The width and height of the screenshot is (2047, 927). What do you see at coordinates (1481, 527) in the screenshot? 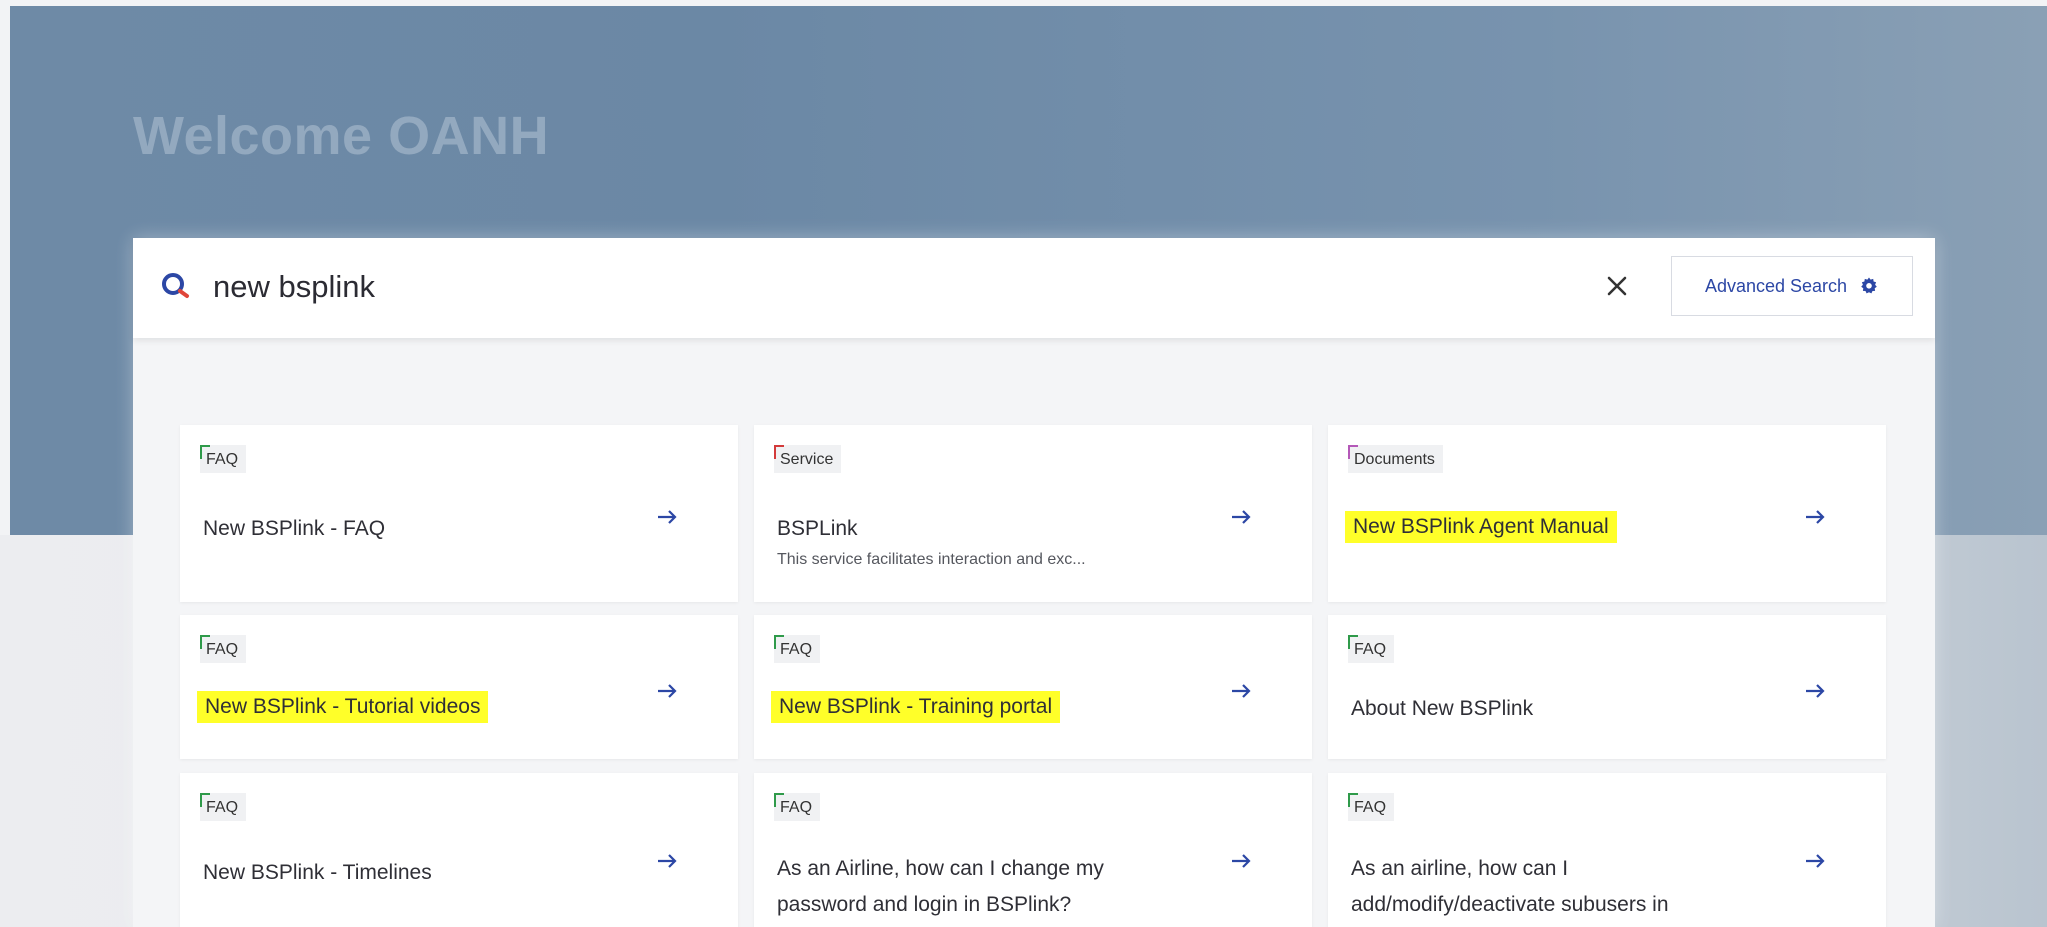
I see `result-title: New BSPlink Agent Manual` at bounding box center [1481, 527].